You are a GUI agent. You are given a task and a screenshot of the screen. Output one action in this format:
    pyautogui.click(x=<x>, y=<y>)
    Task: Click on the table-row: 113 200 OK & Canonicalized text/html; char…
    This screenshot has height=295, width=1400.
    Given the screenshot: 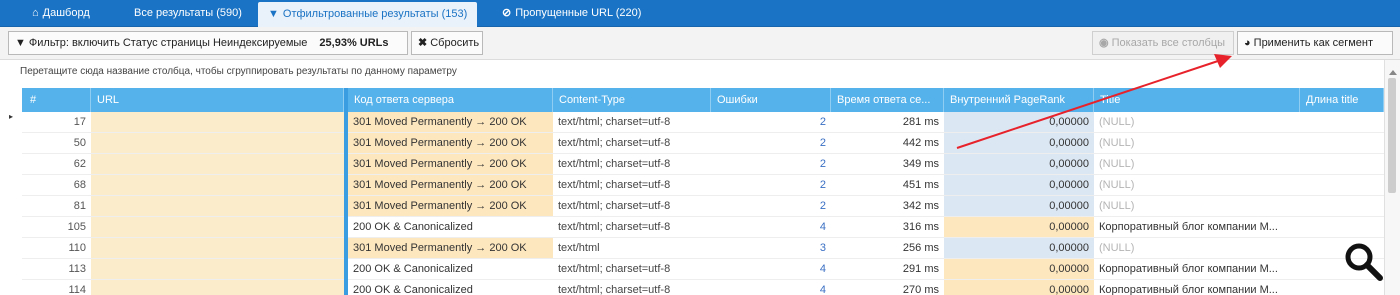 What is the action you would take?
    pyautogui.click(x=692, y=269)
    